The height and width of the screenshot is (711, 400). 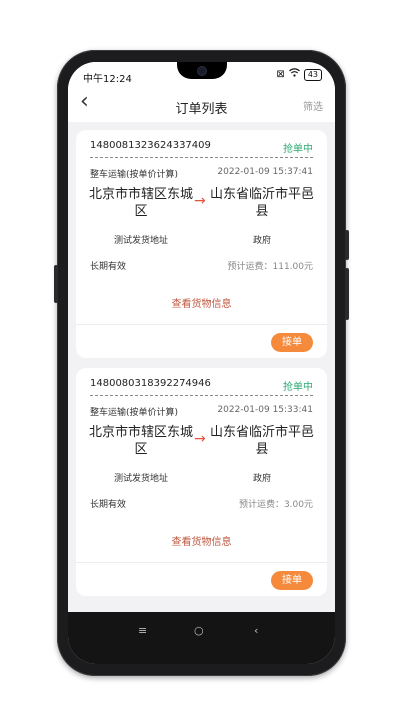 I want to click on order-date: 2022-01-09 15:37:41, so click(x=265, y=172).